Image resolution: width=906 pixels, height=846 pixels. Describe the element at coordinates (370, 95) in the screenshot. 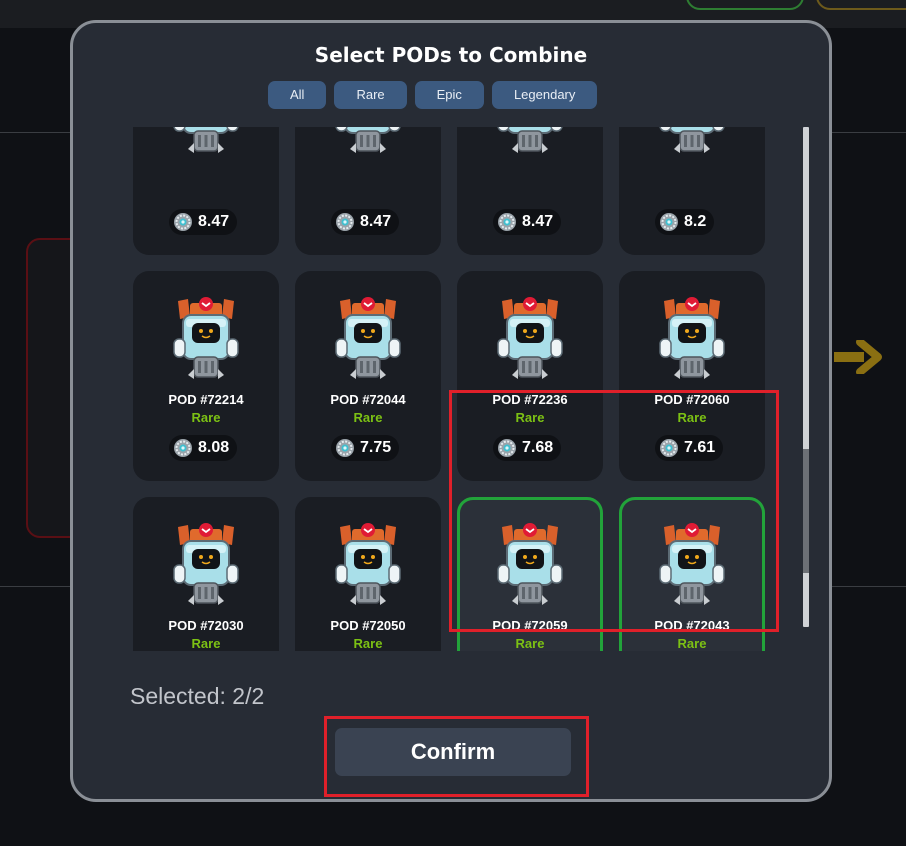

I see `filter-rare-button: Rare` at that location.